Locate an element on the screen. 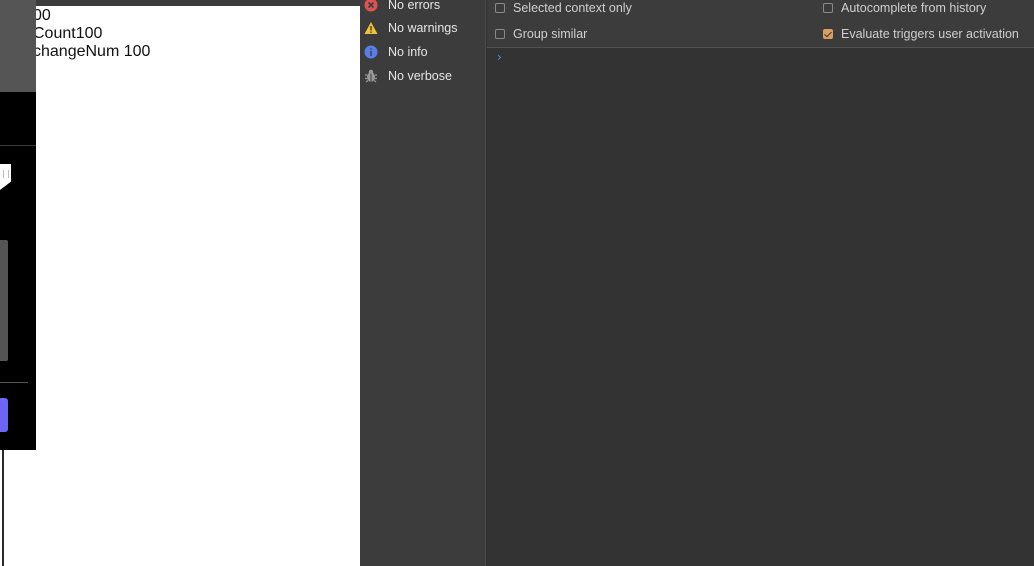  autocomplete-from-history-option: Autocomplete from history is located at coordinates (904, 8).